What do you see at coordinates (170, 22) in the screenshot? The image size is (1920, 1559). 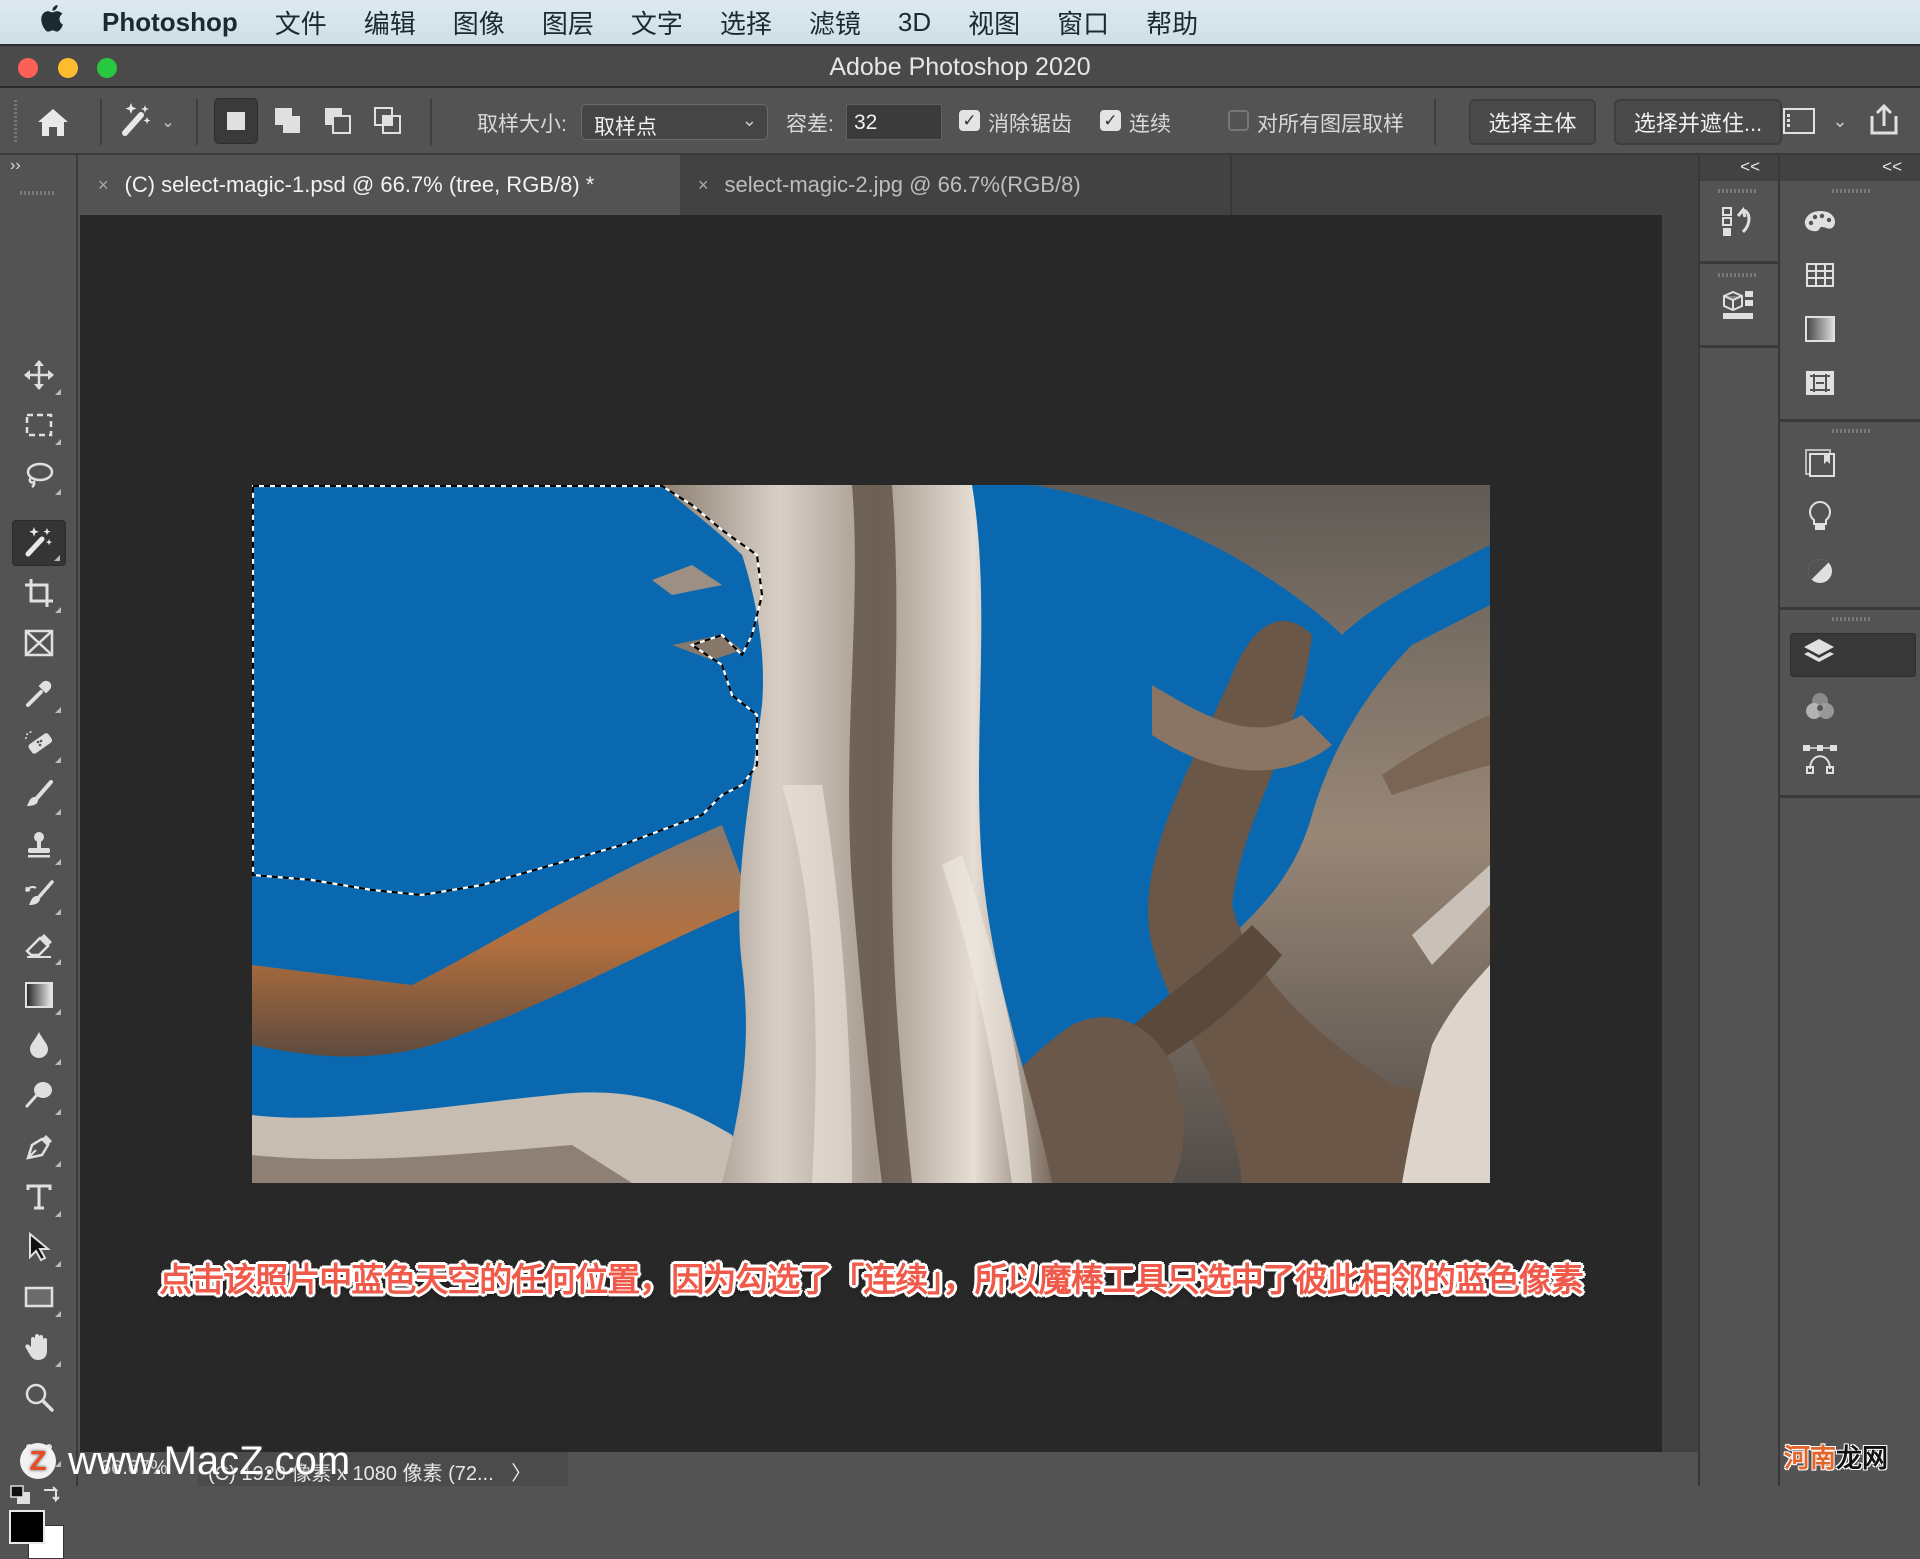 I see `menu-photoshop: Photoshop` at bounding box center [170, 22].